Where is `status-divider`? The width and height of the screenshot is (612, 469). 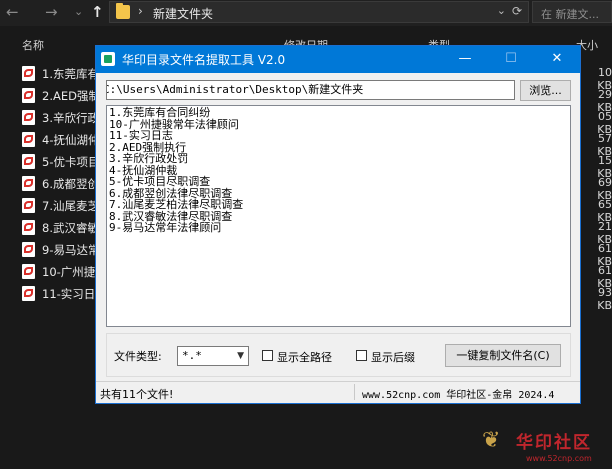
status-divider is located at coordinates (354, 392).